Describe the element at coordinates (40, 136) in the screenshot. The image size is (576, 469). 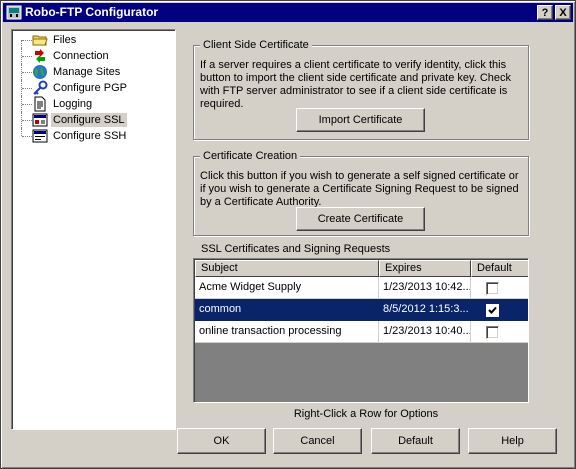
I see `ssh-icon` at that location.